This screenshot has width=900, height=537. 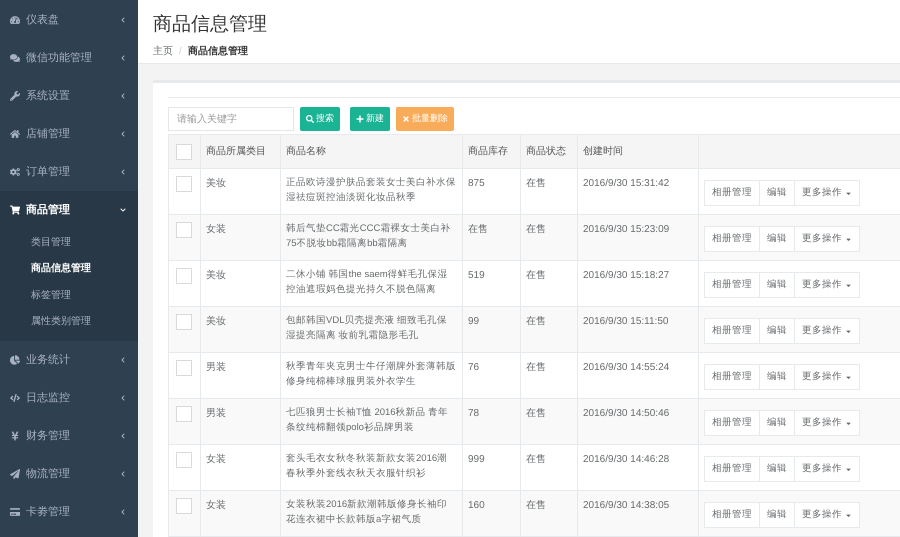 I want to click on yen-icon, so click(x=15, y=436).